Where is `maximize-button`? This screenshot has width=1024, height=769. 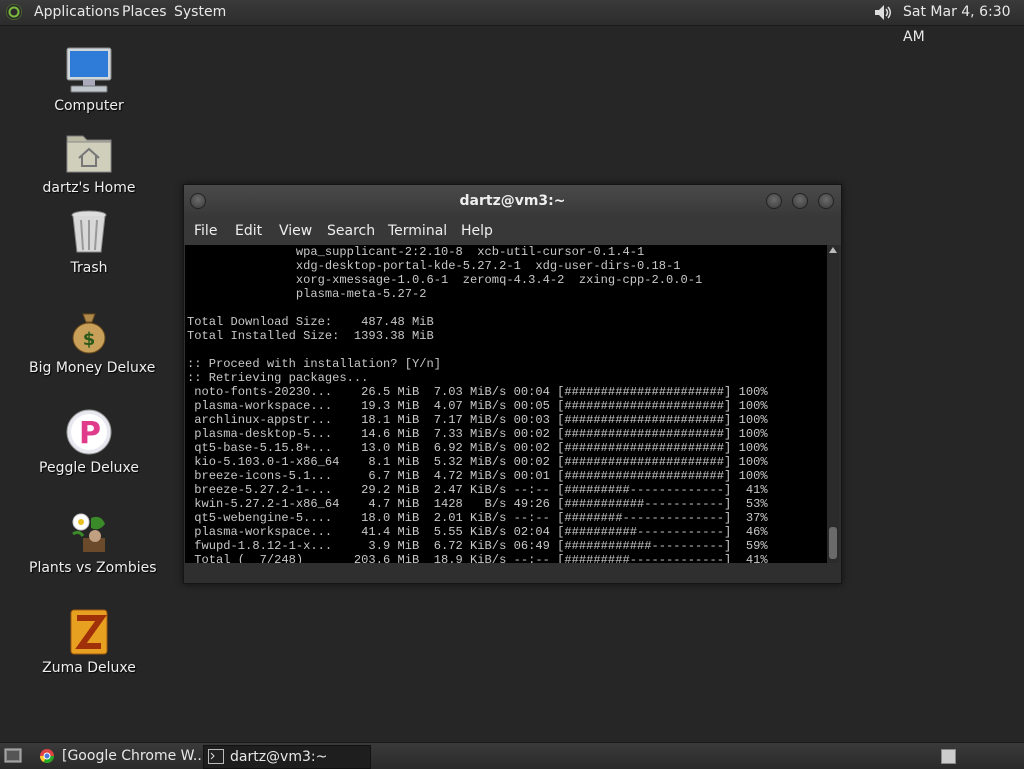 maximize-button is located at coordinates (800, 201).